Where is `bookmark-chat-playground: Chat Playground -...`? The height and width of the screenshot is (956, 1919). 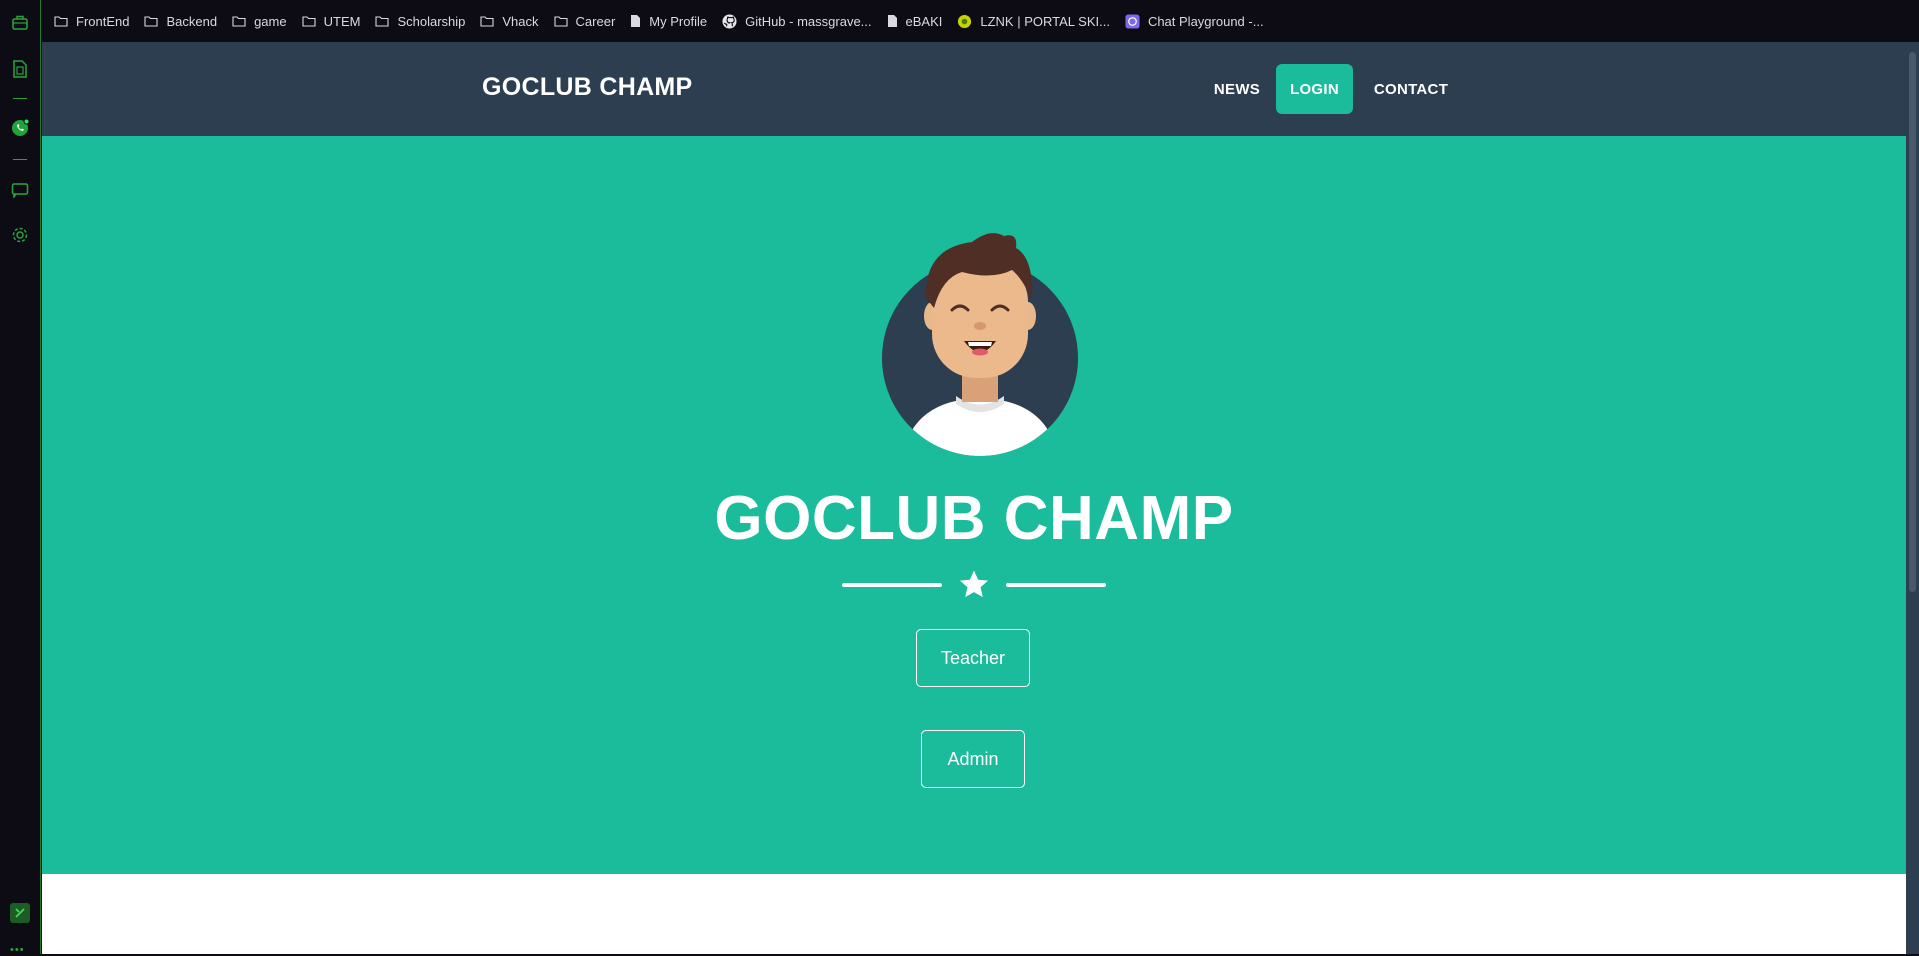
bookmark-chat-playground: Chat Playground -... is located at coordinates (1194, 21).